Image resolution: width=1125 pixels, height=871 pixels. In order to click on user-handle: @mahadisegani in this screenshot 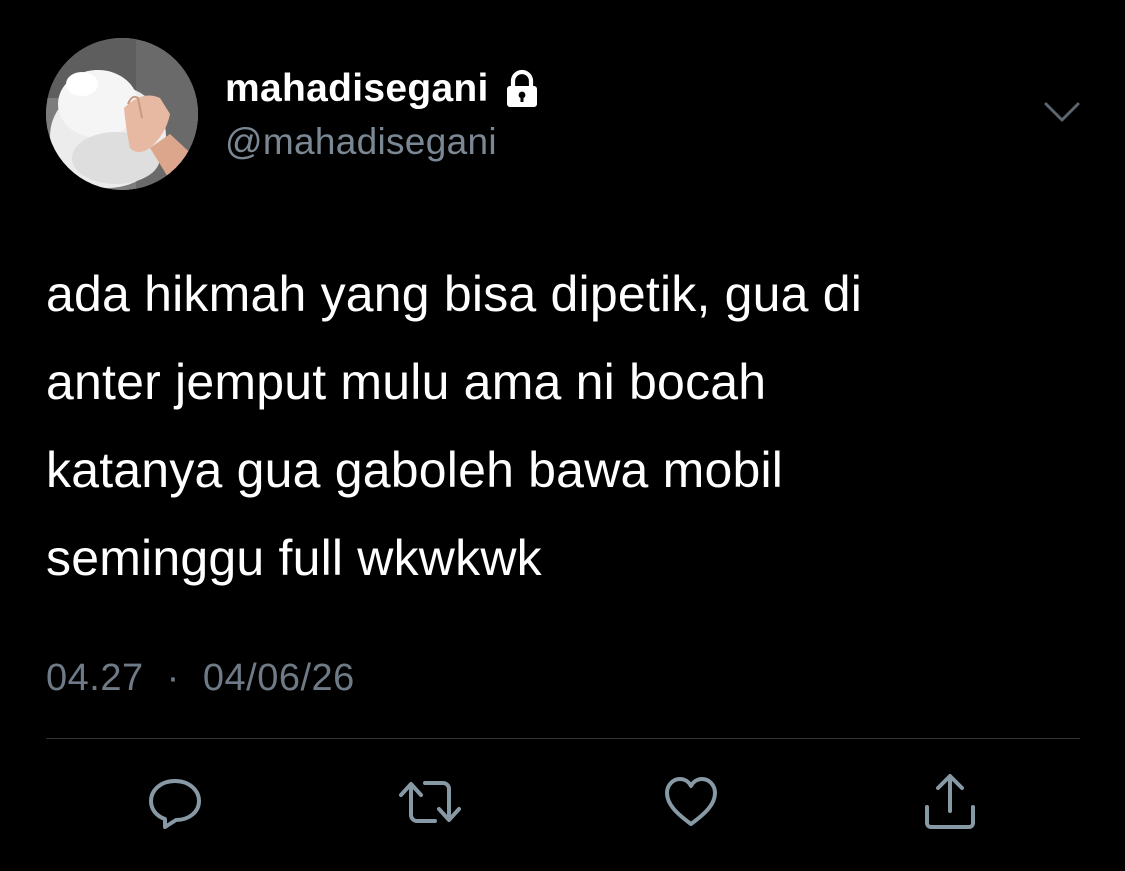, I will do `click(361, 142)`.